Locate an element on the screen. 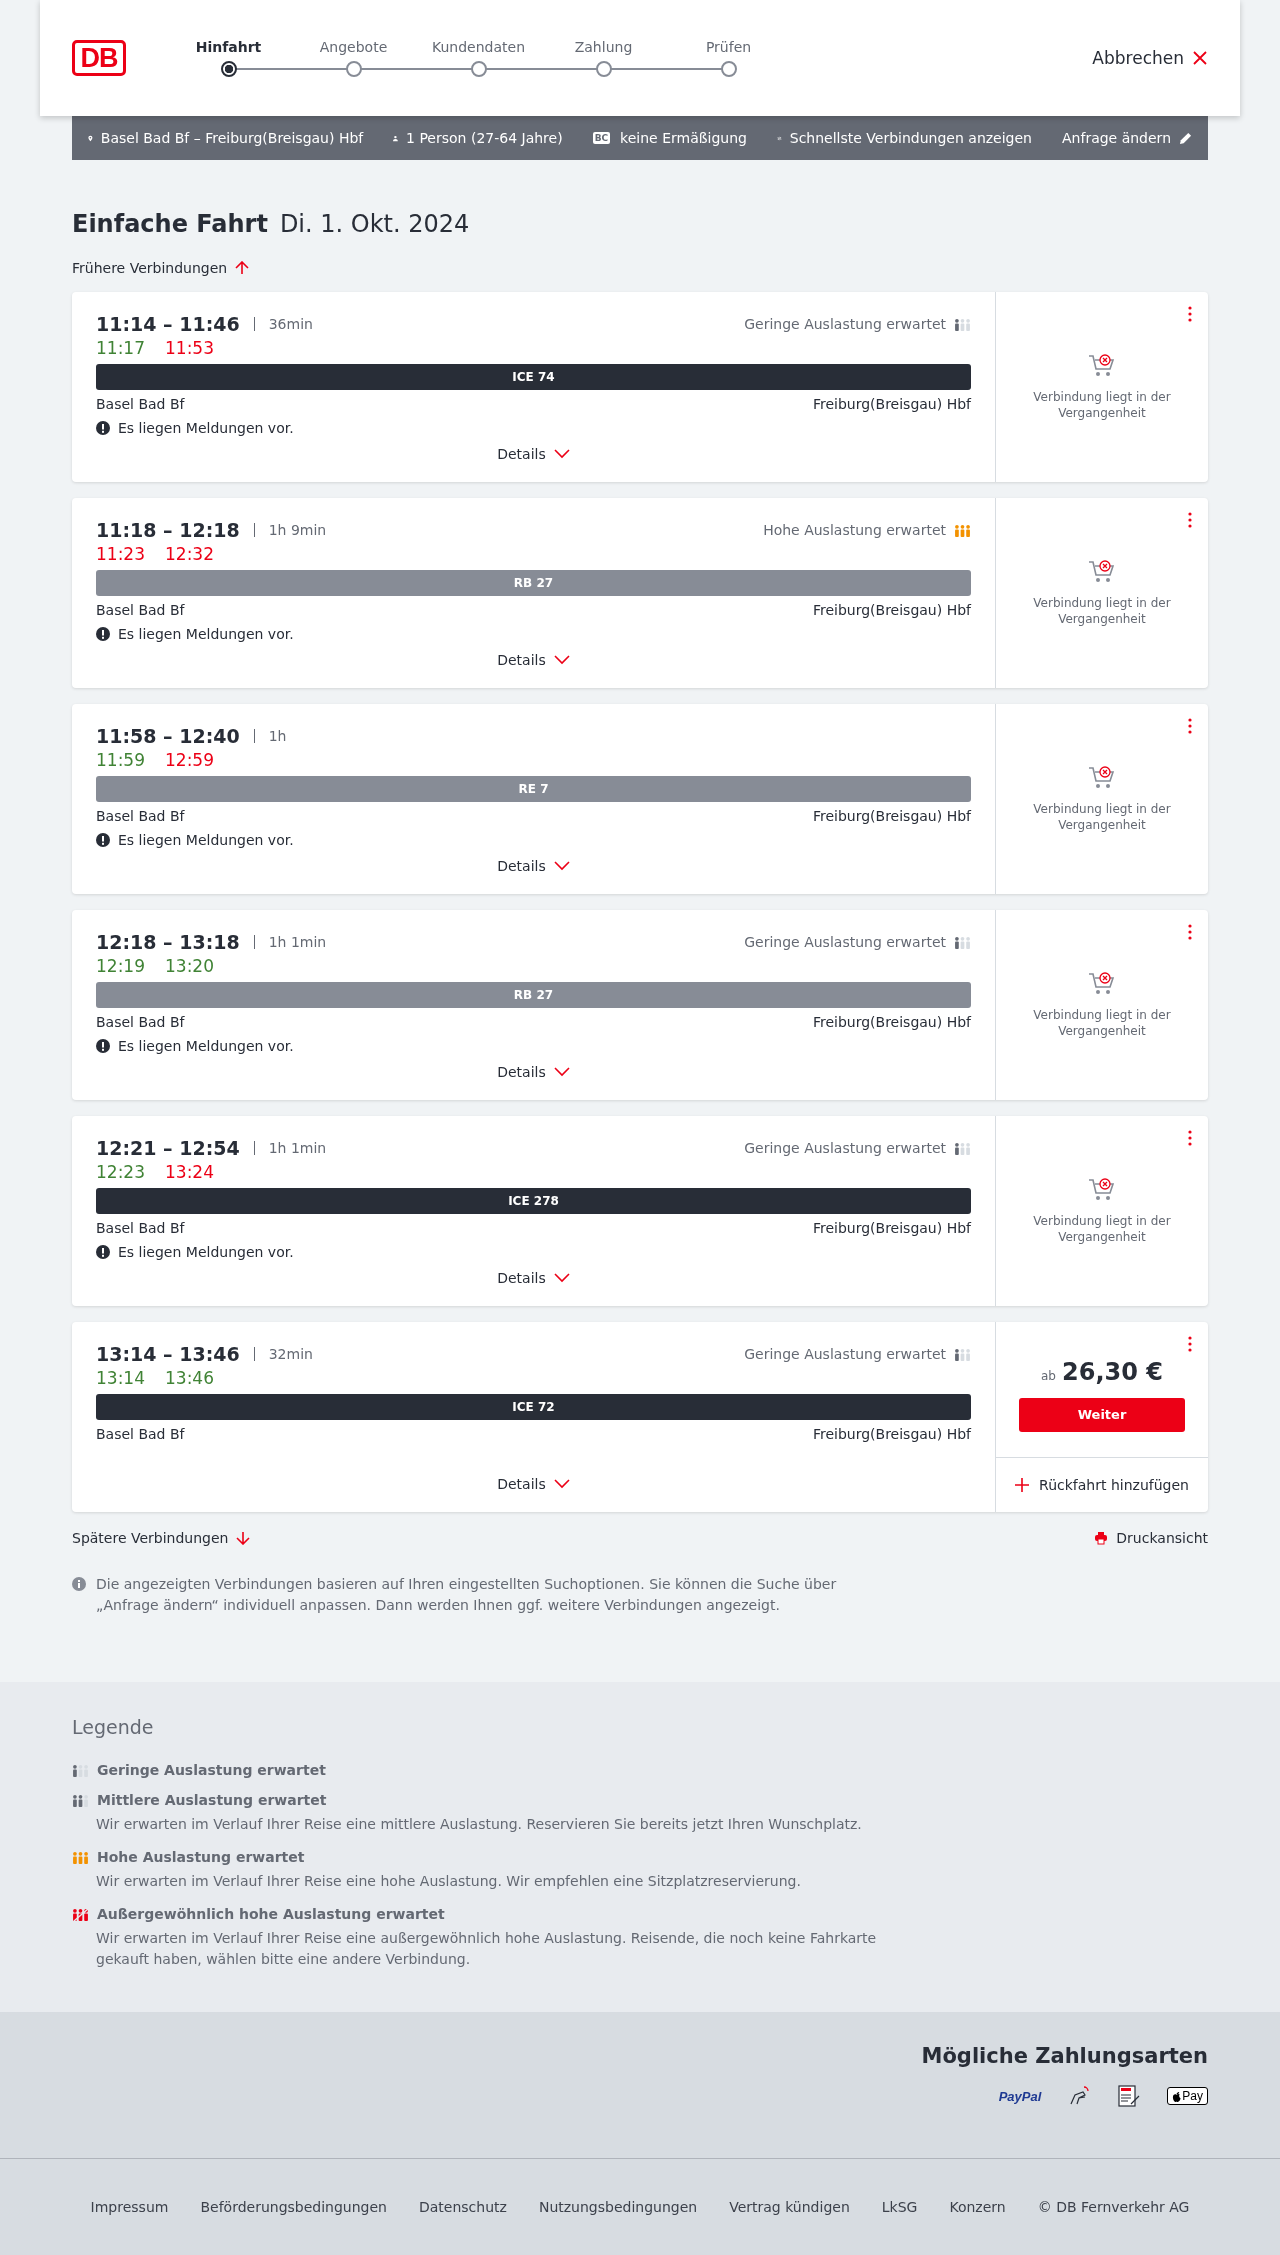 This screenshot has width=1280, height=2255. earlier-connections-link: Frühere Verbindungen is located at coordinates (161, 268).